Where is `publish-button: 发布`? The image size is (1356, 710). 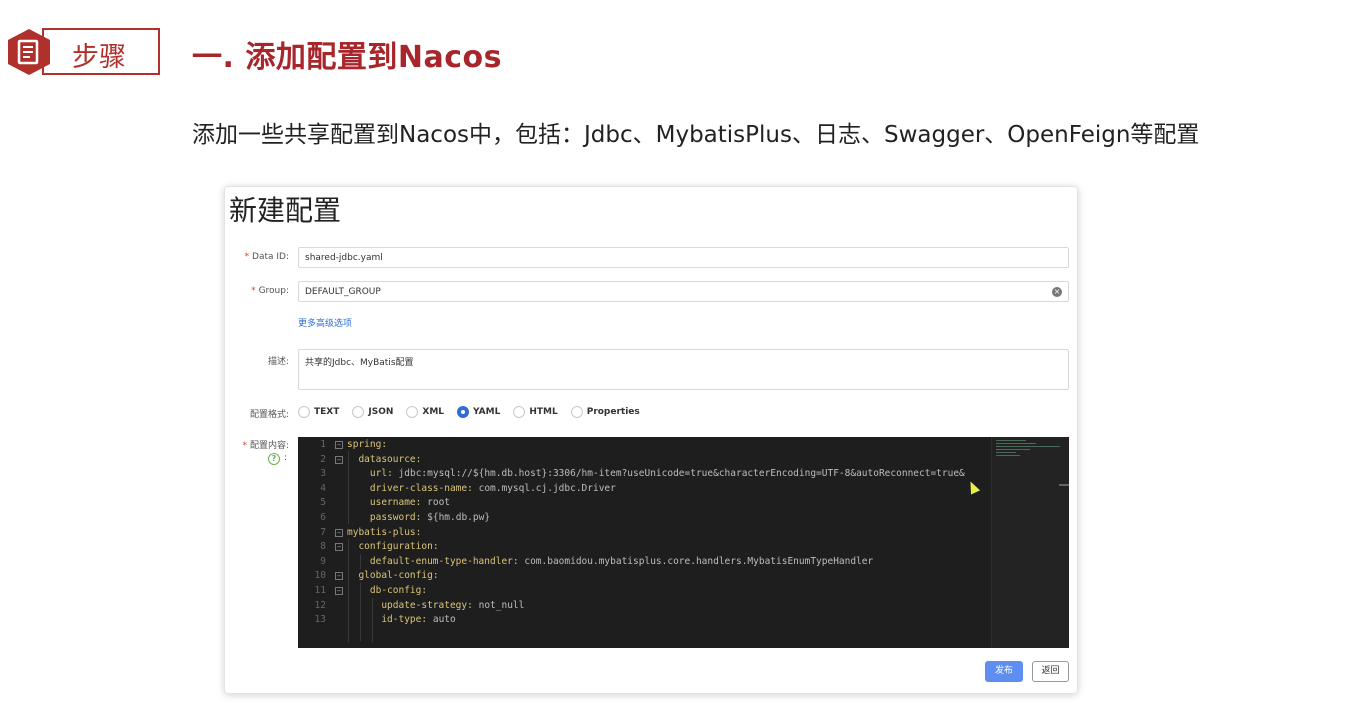 publish-button: 发布 is located at coordinates (1004, 671).